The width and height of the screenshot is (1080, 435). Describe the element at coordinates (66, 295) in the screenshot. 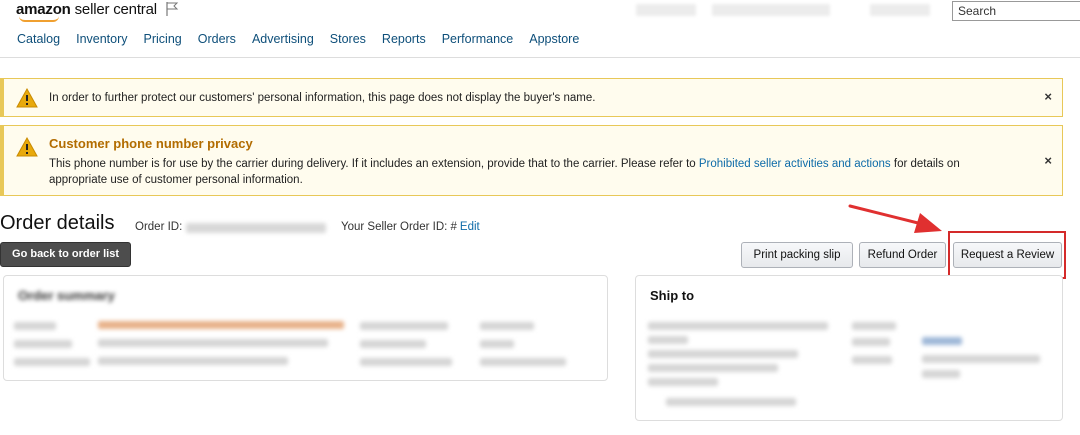

I see `panel-title: Order summary` at that location.